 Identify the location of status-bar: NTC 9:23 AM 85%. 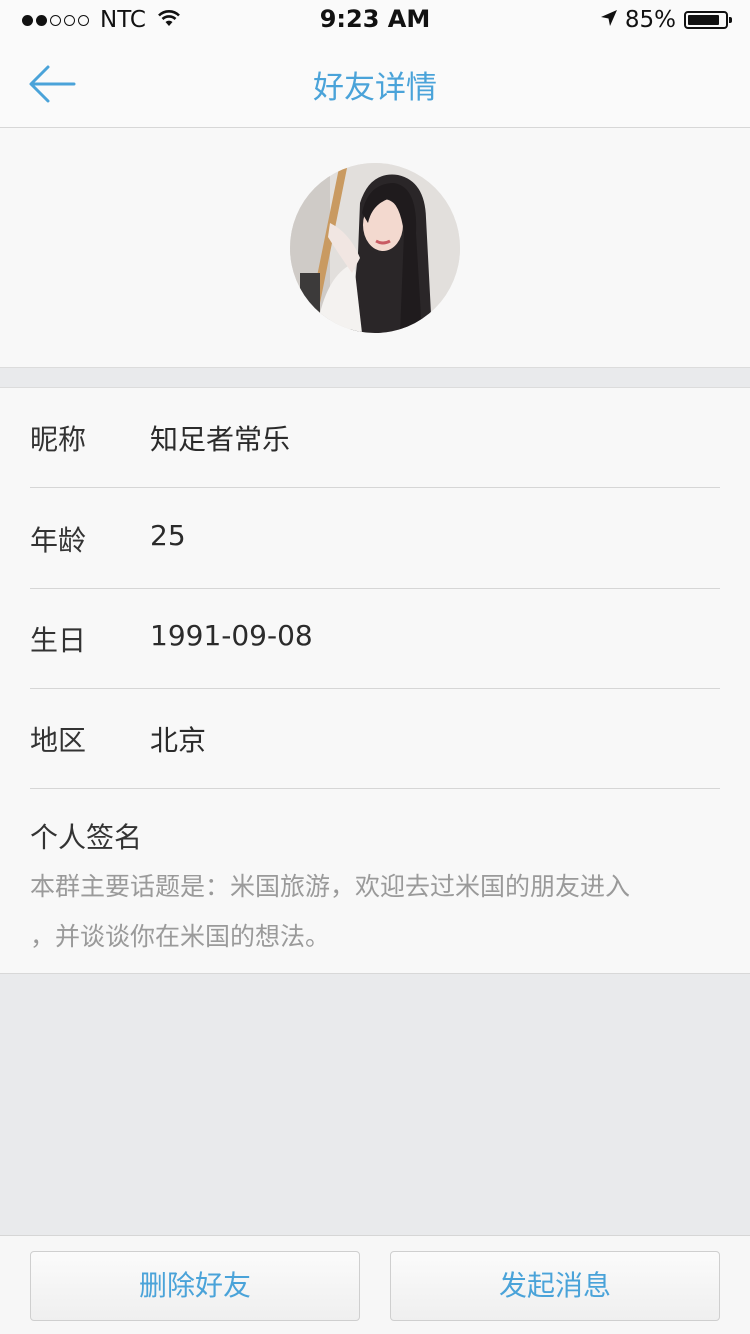
(375, 20).